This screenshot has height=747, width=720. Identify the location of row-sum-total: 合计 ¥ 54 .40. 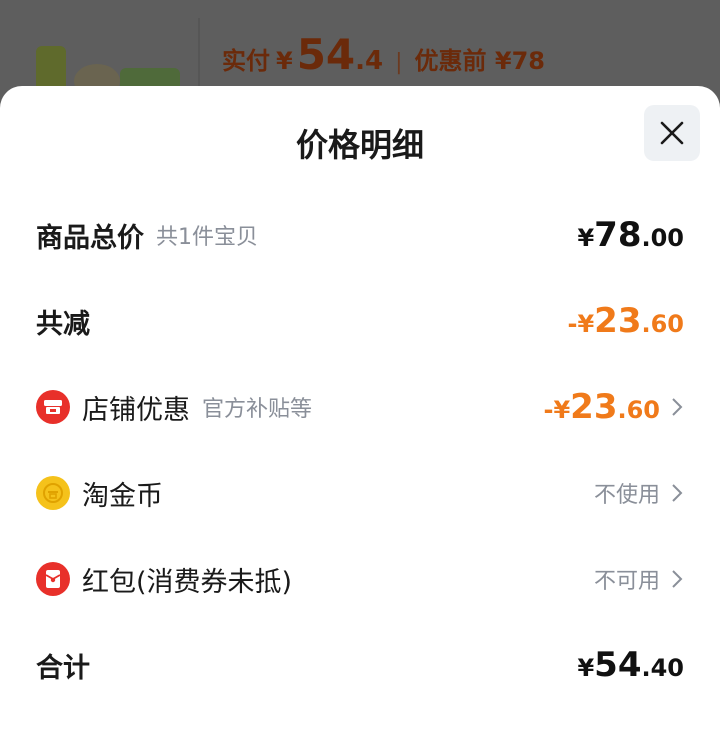
(360, 665).